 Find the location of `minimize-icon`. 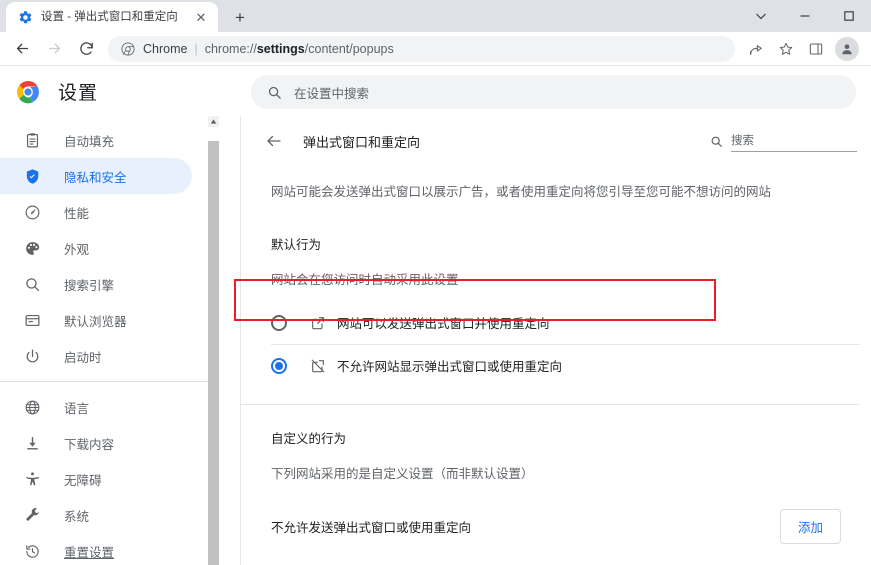

minimize-icon is located at coordinates (805, 16).